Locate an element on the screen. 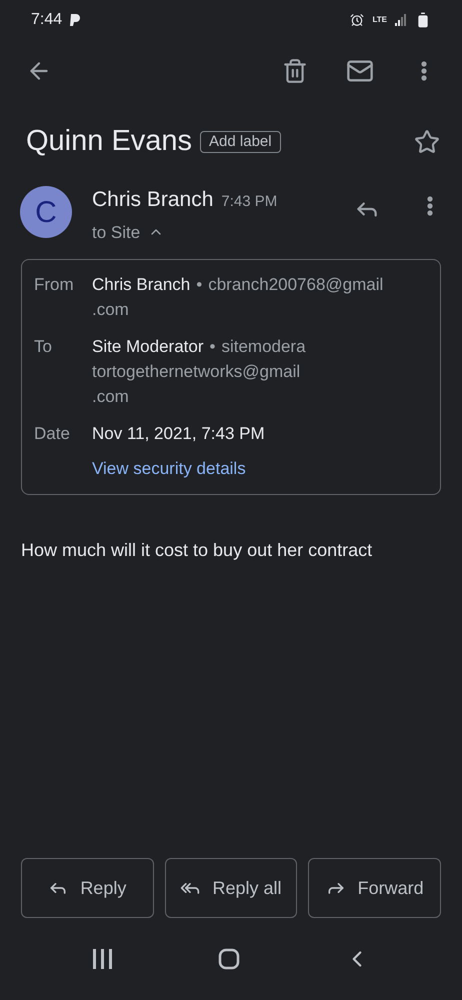 Image resolution: width=462 pixels, height=1000 pixels. star-icon is located at coordinates (427, 142).